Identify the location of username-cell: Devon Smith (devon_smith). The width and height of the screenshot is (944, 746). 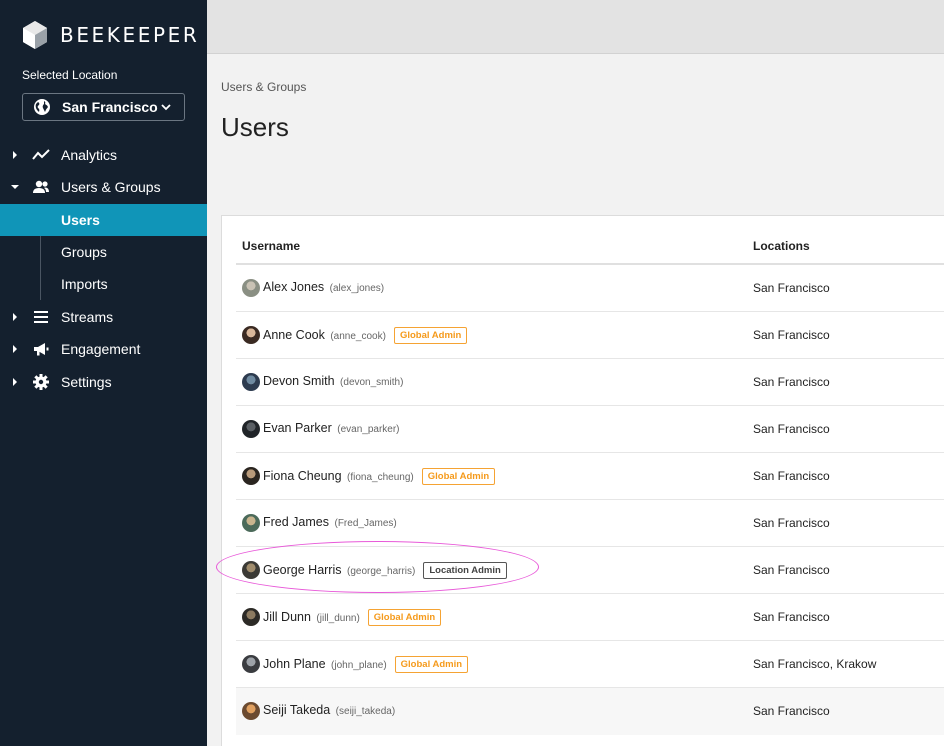
(333, 381).